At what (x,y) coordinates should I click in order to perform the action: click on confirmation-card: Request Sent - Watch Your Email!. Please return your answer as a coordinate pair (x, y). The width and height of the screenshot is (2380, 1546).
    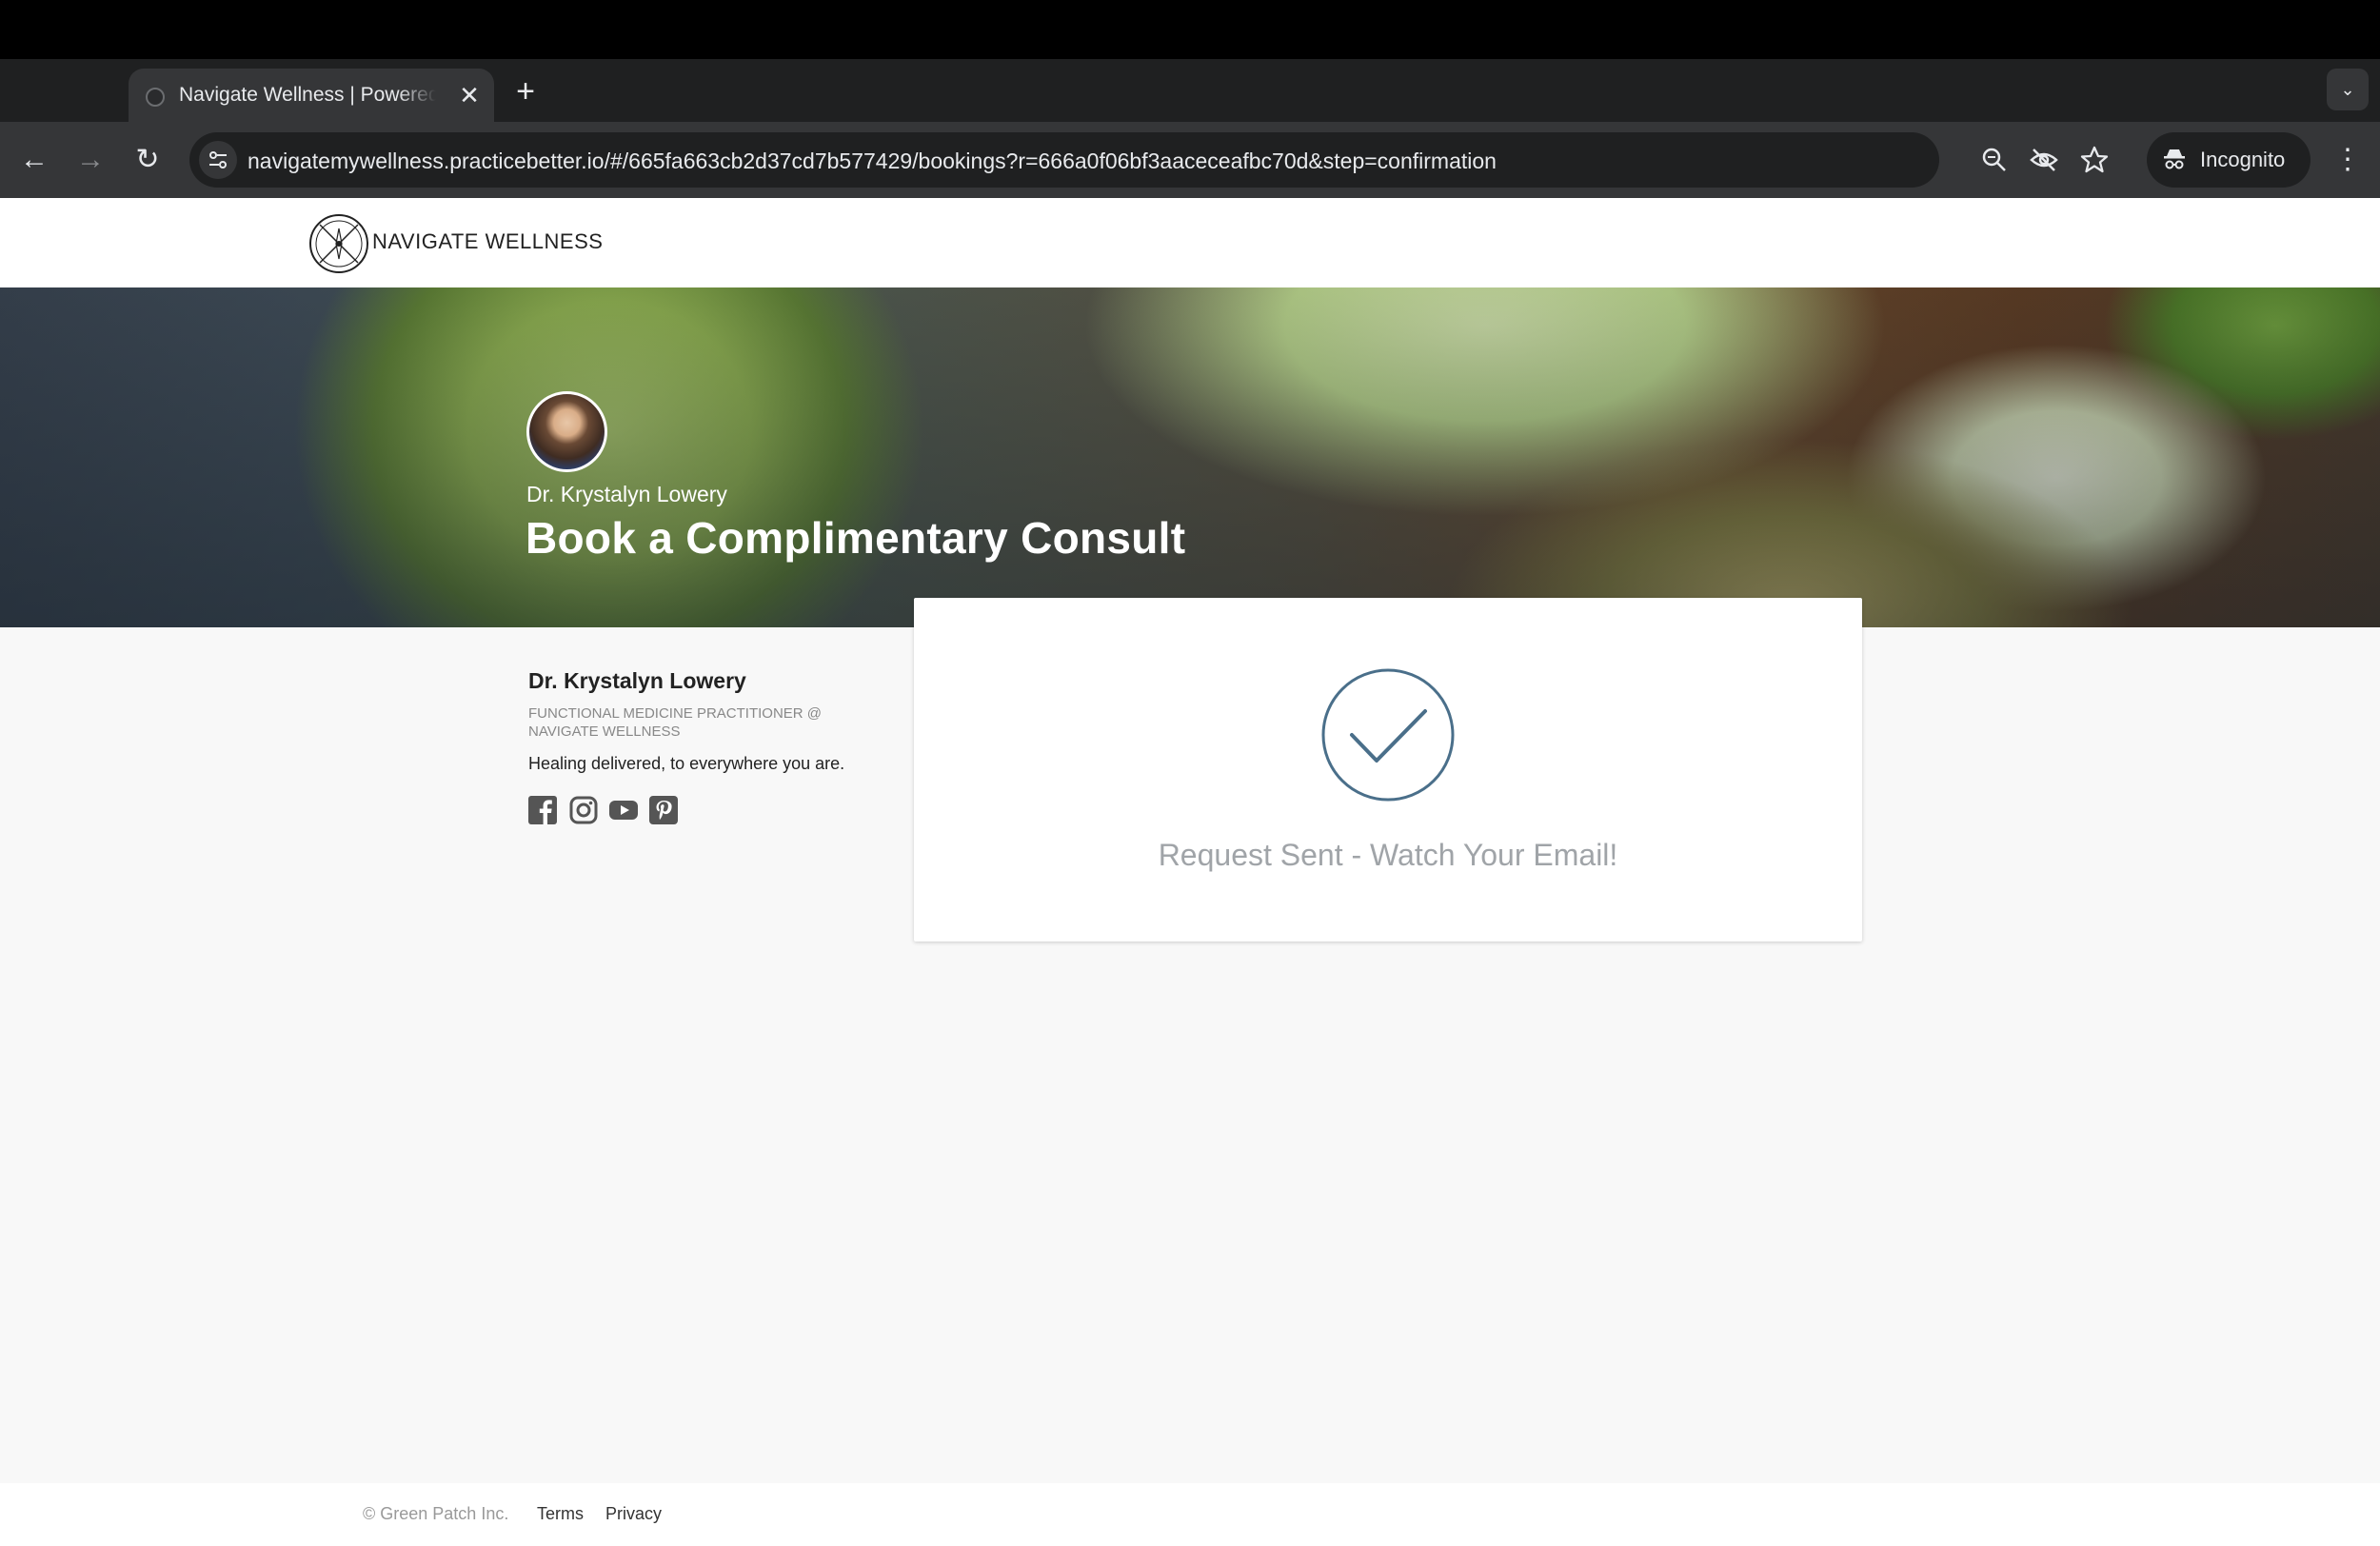
    Looking at the image, I should click on (1388, 769).